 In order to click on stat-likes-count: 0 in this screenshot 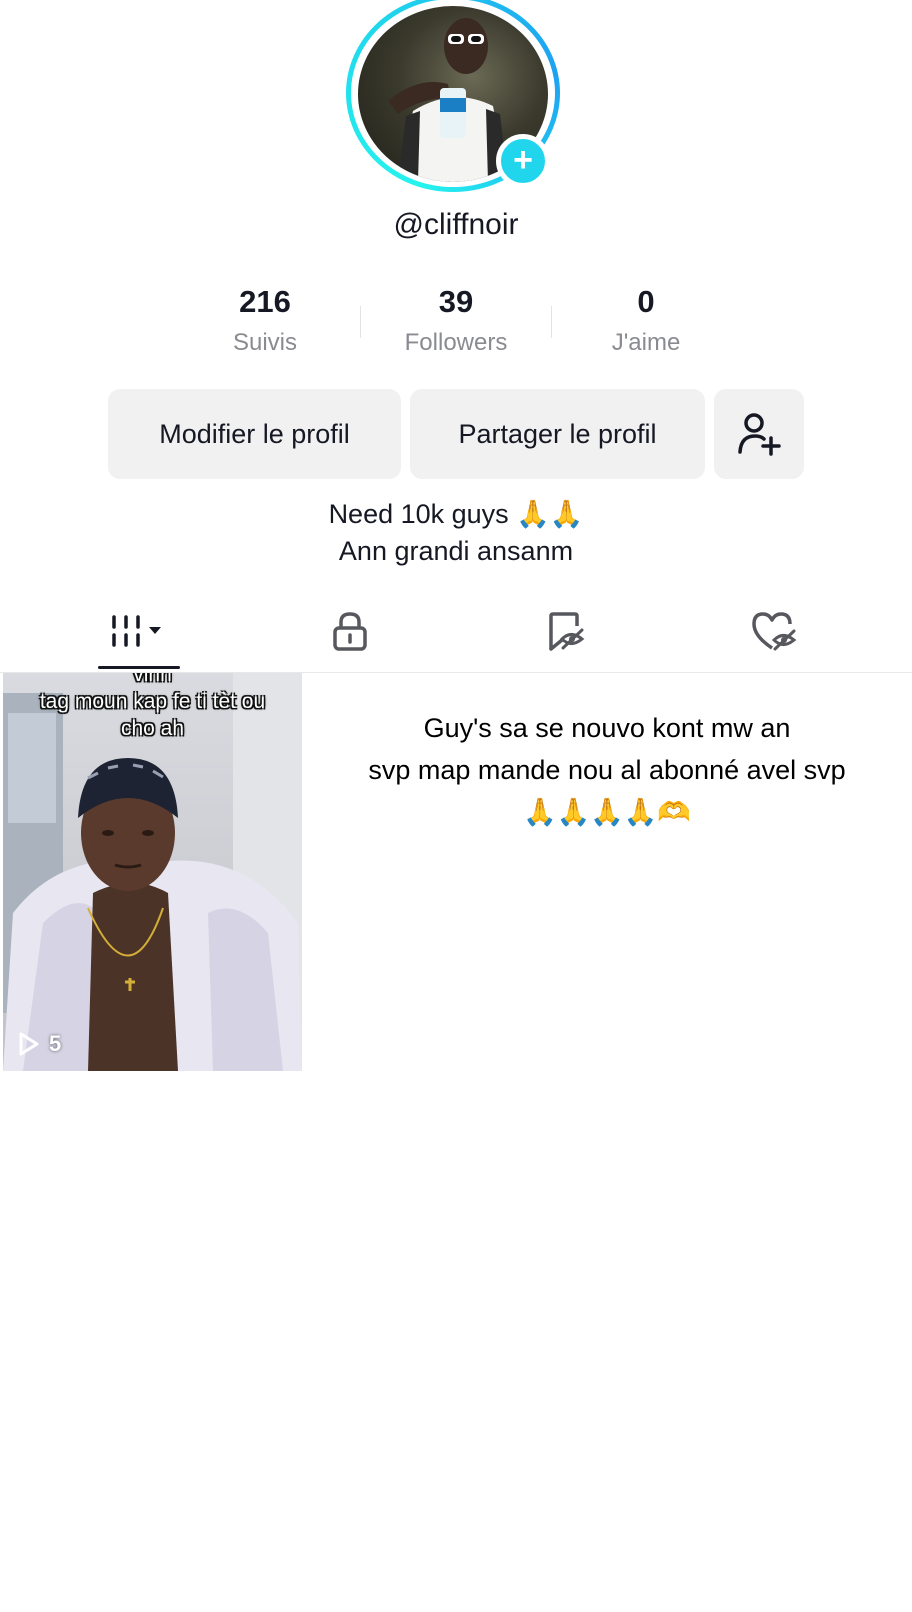, I will do `click(646, 301)`.